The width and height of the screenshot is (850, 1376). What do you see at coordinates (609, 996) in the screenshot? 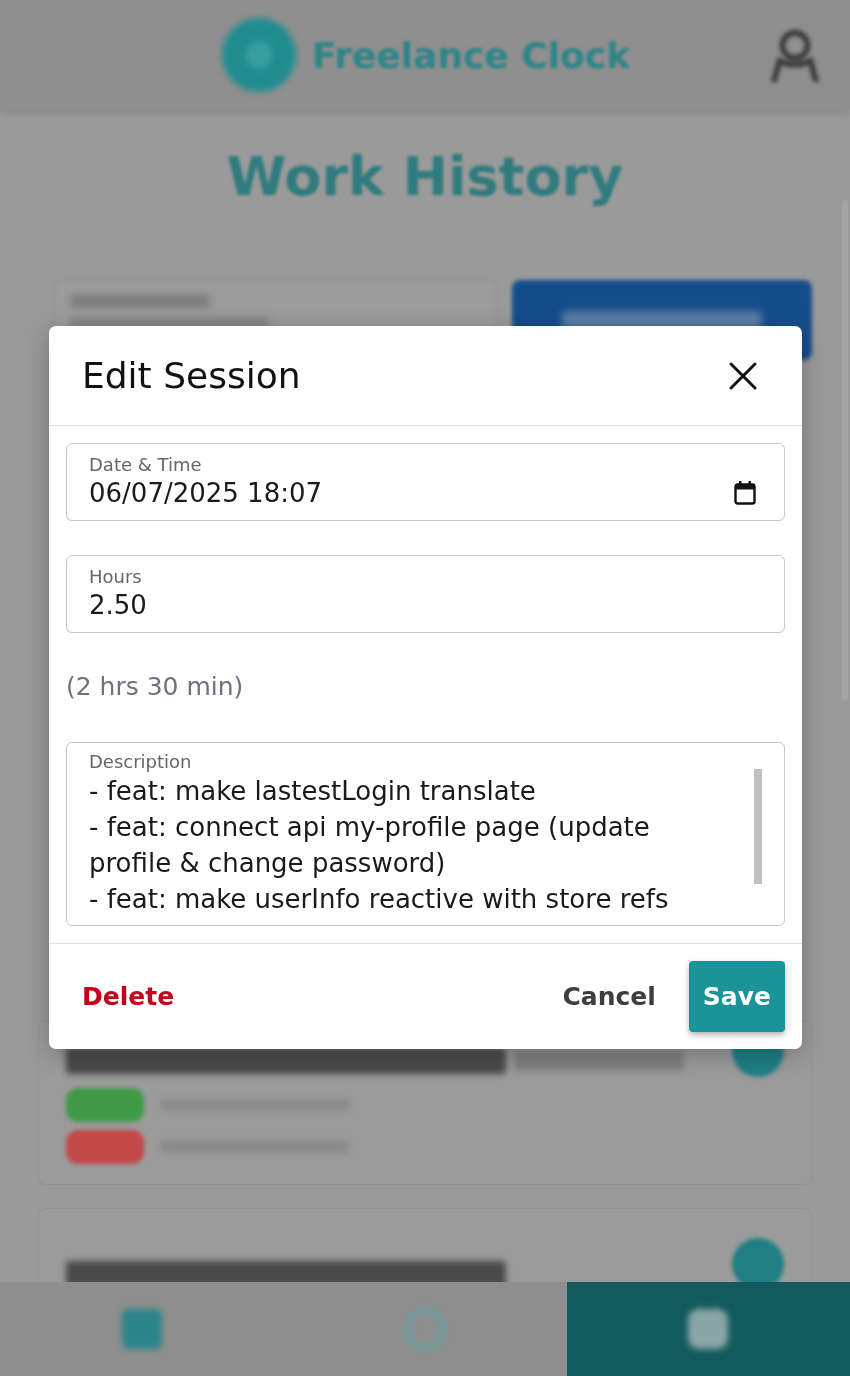
I see `cancel-button: Cancel` at bounding box center [609, 996].